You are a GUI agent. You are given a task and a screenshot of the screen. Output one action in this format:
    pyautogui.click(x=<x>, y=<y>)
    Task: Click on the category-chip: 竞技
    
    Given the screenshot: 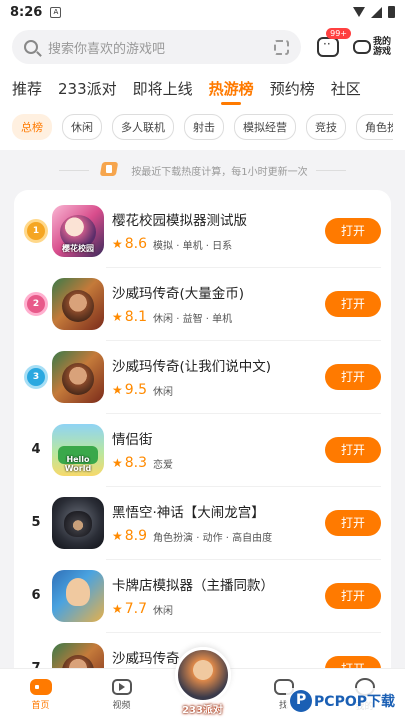 What is the action you would take?
    pyautogui.click(x=326, y=127)
    